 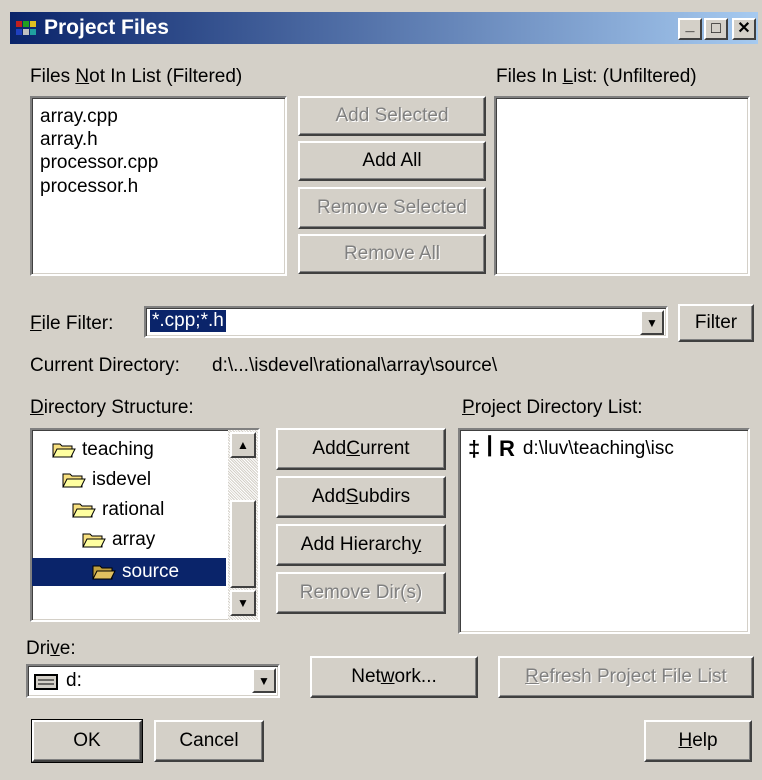 I want to click on scroll-thumb, so click(x=243, y=544).